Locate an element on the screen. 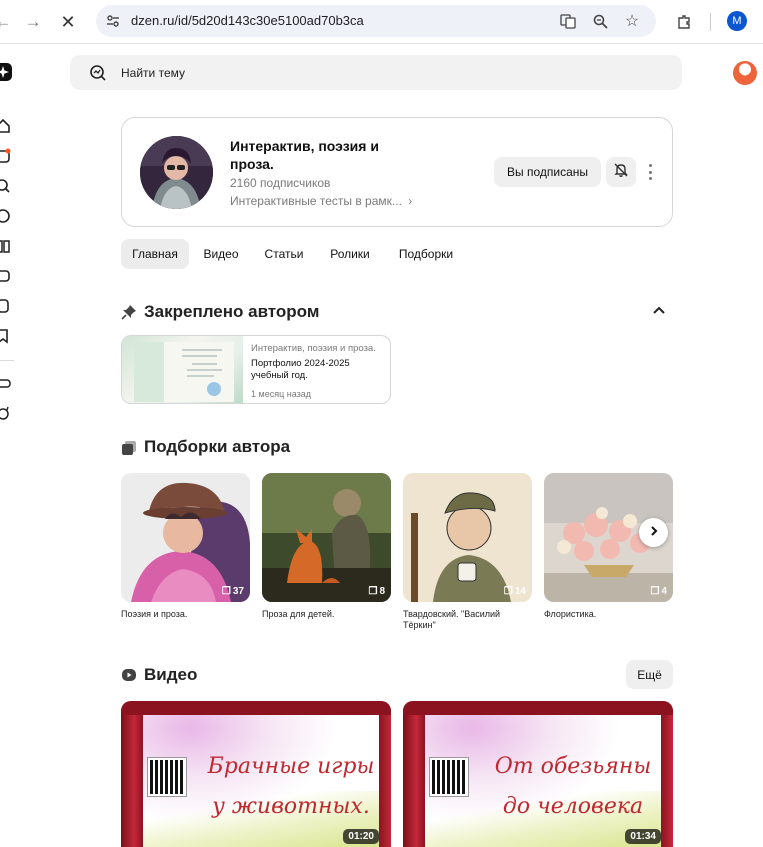 The width and height of the screenshot is (763, 847). tab-collections: Подборки is located at coordinates (426, 254).